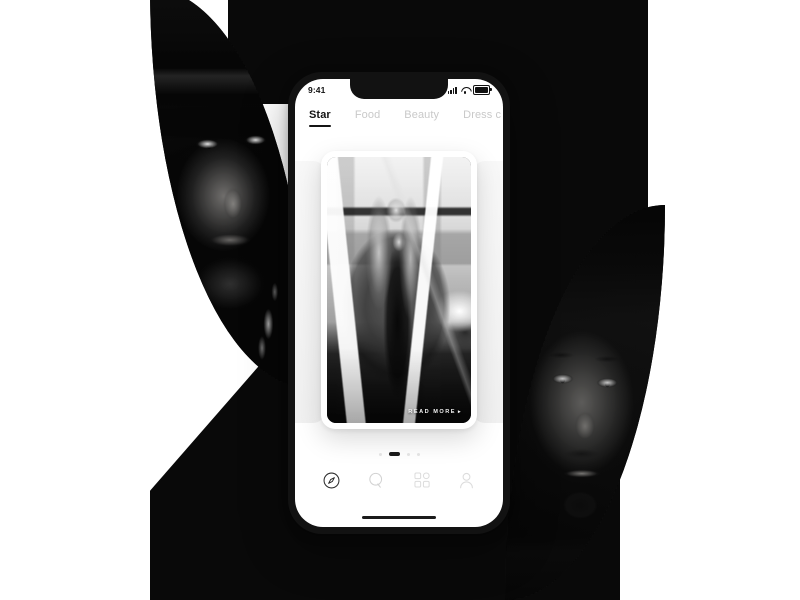 The height and width of the screenshot is (600, 800). Describe the element at coordinates (459, 412) in the screenshot. I see `read-more-arrow-icon: ▸` at that location.